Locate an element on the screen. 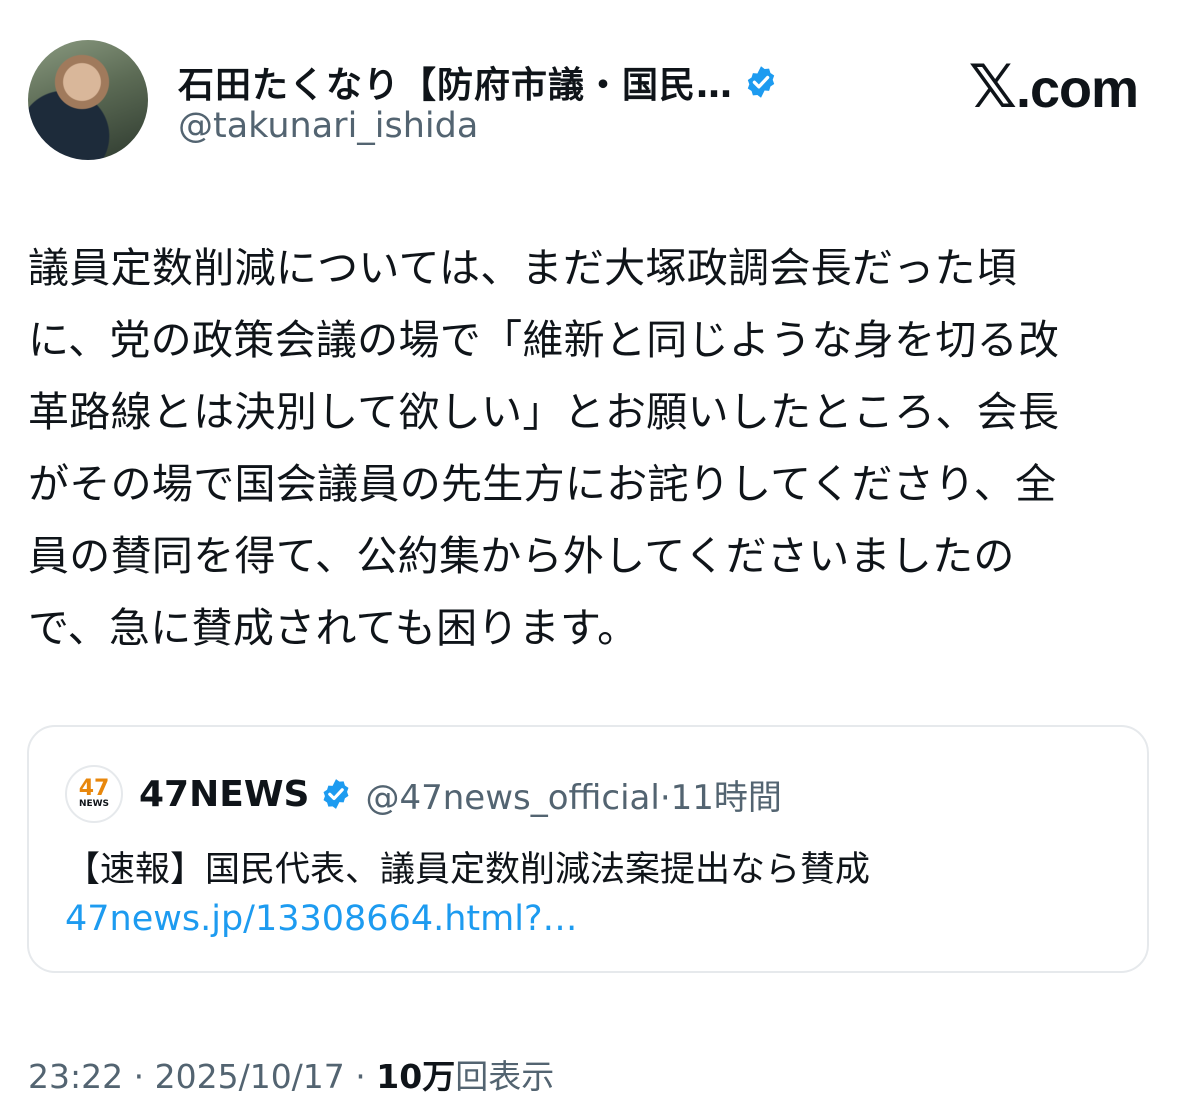 The image size is (1179, 1113). quoted-handle-text: @47news_official is located at coordinates (512, 797).